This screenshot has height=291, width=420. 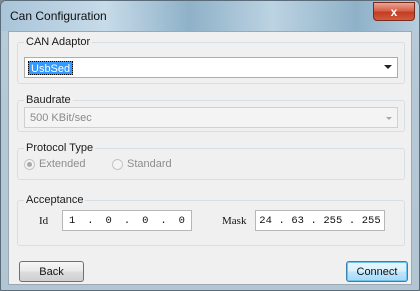 I want to click on baudrate-select: 500 KBit/sec, so click(x=211, y=117).